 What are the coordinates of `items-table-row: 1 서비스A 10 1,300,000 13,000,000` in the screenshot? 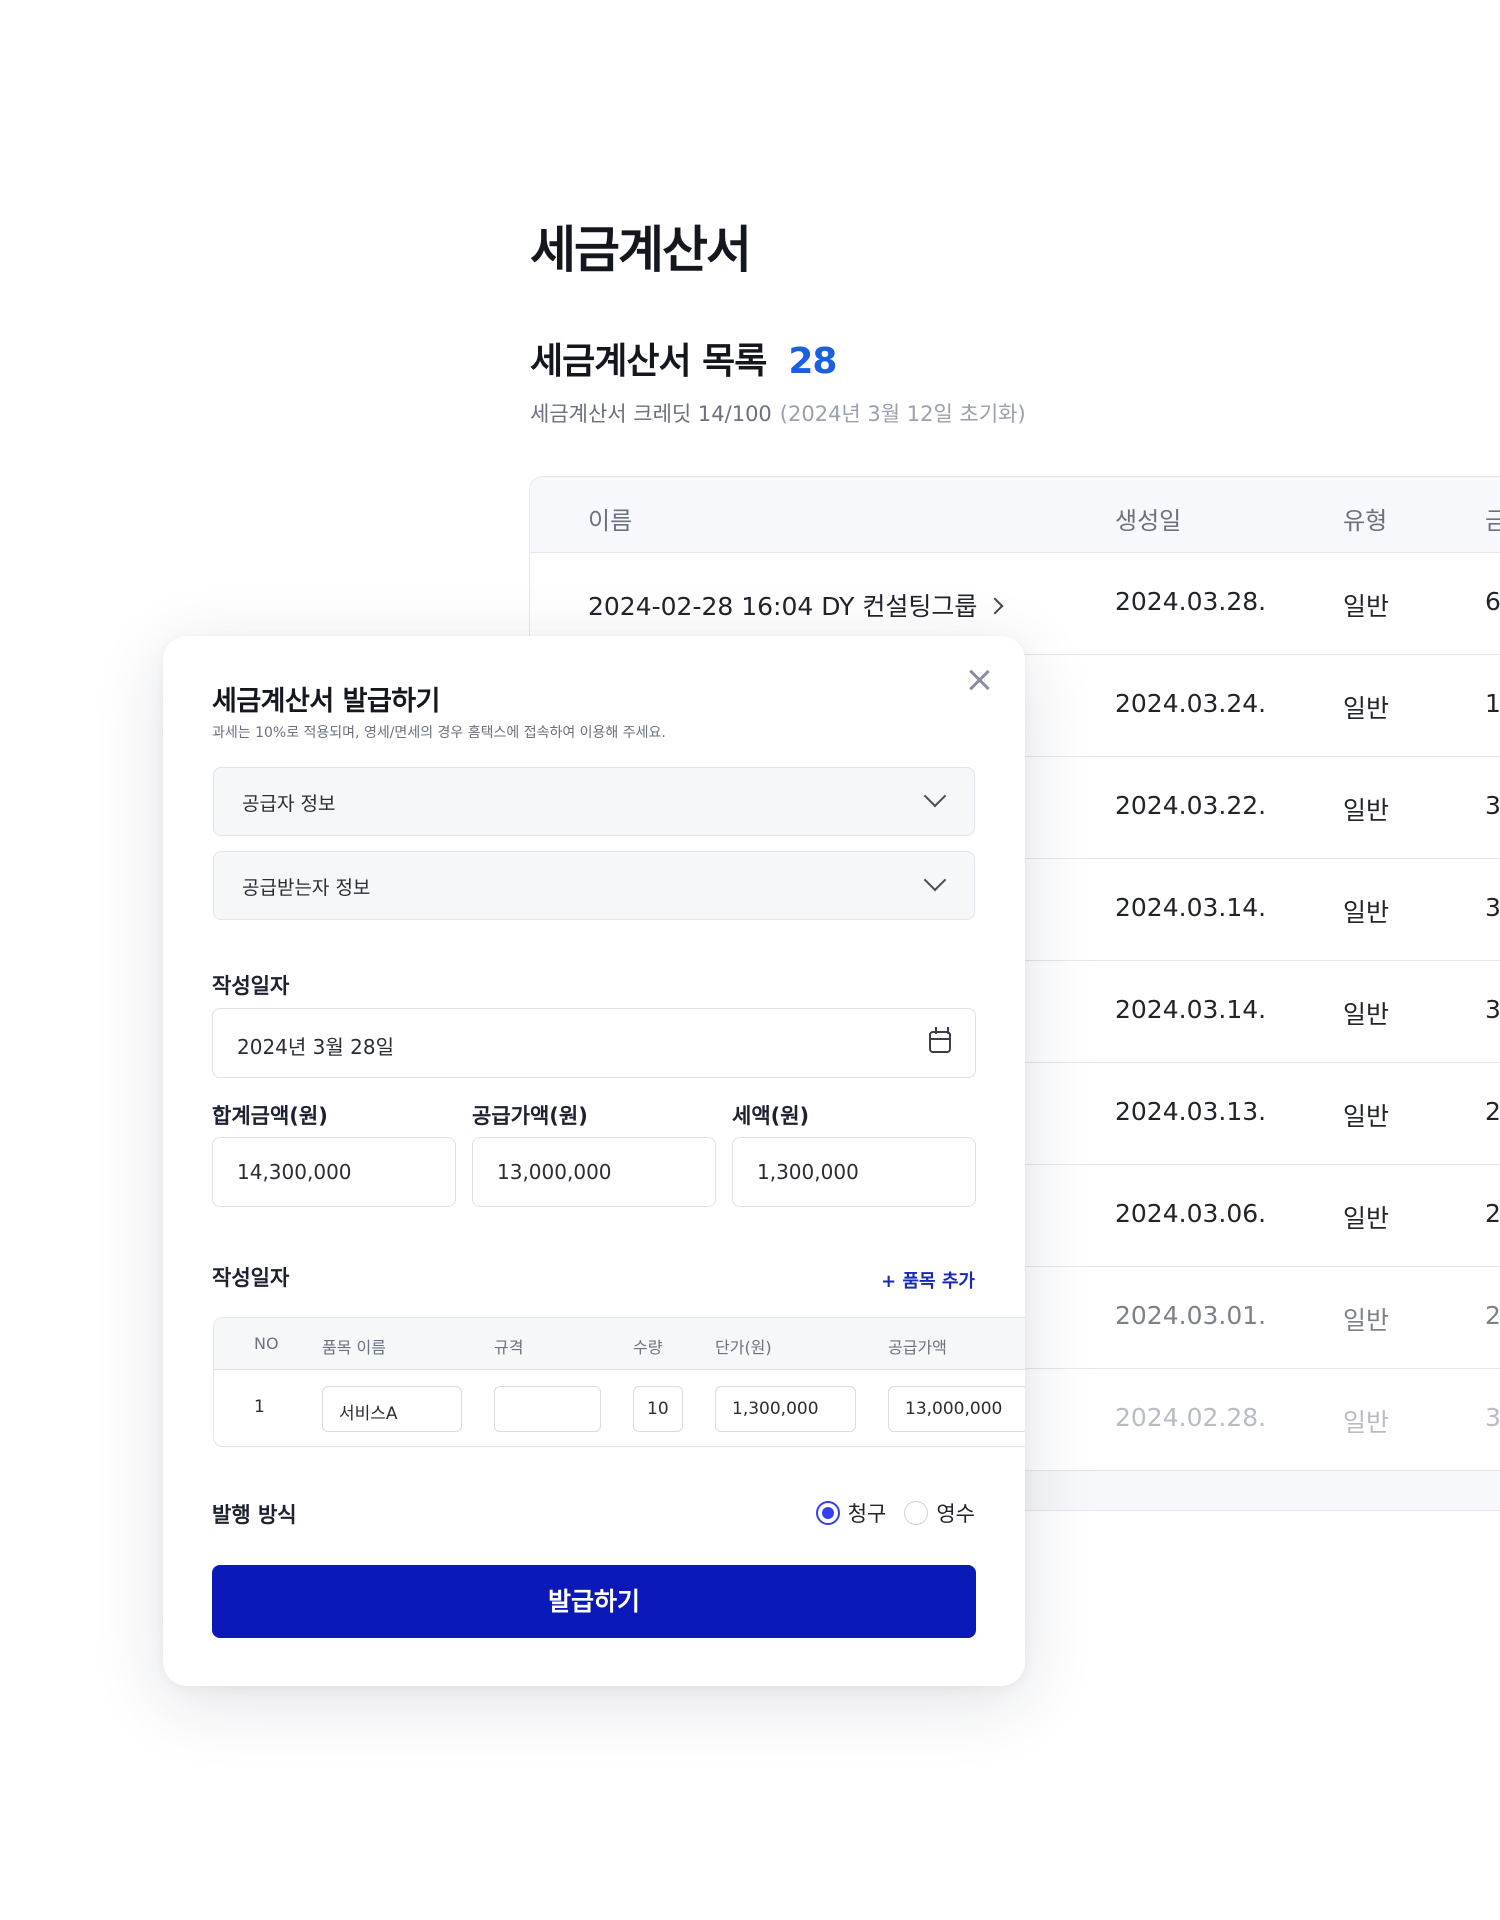 It's located at (619, 1408).